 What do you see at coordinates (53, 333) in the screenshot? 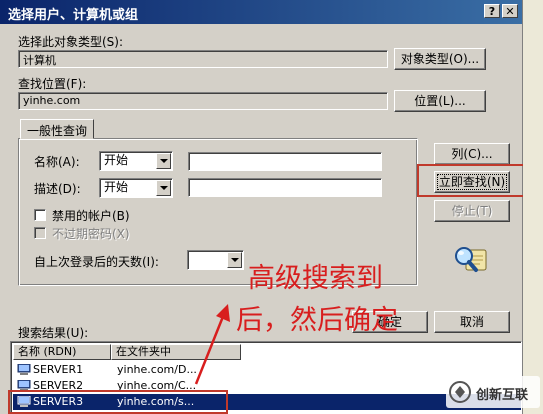
I see `results-label: 搜索结果(U):` at bounding box center [53, 333].